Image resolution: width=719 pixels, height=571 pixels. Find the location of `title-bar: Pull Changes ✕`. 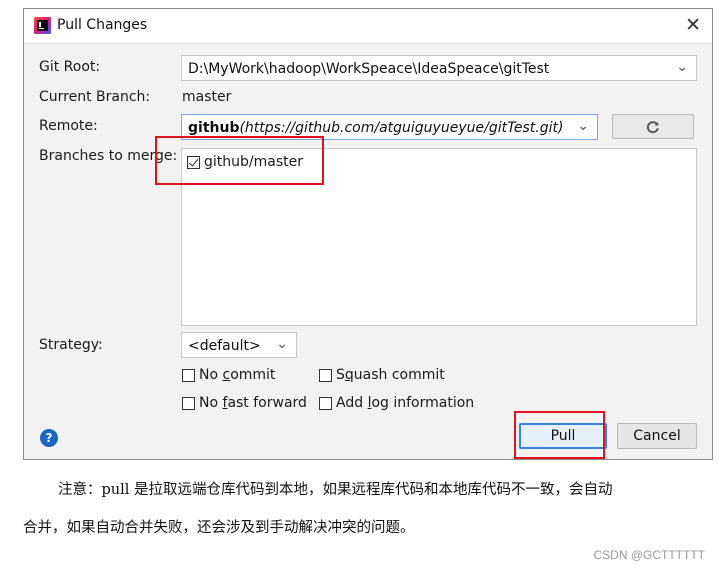

title-bar: Pull Changes ✕ is located at coordinates (368, 26).